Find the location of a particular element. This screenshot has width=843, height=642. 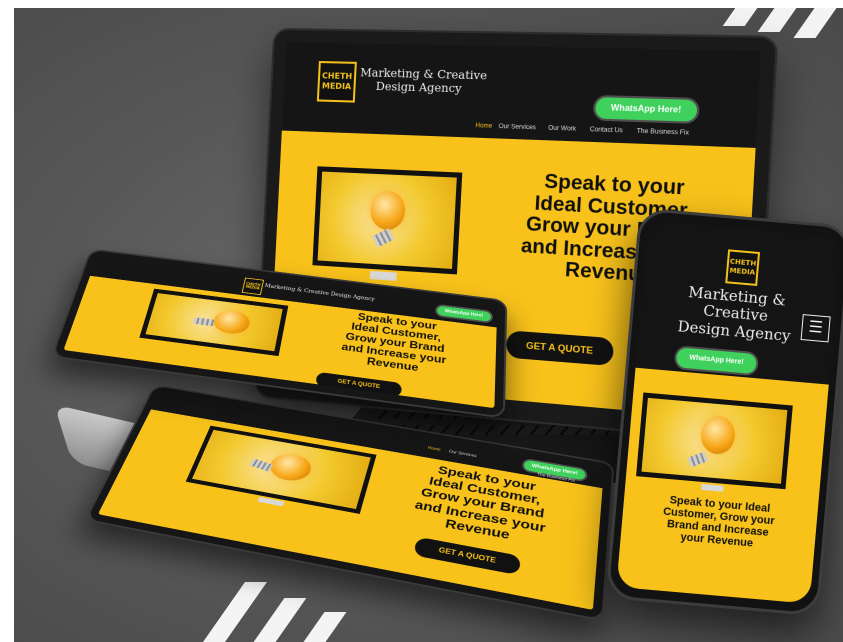

nav-item-business-fix: The Business Fix is located at coordinates (662, 132).